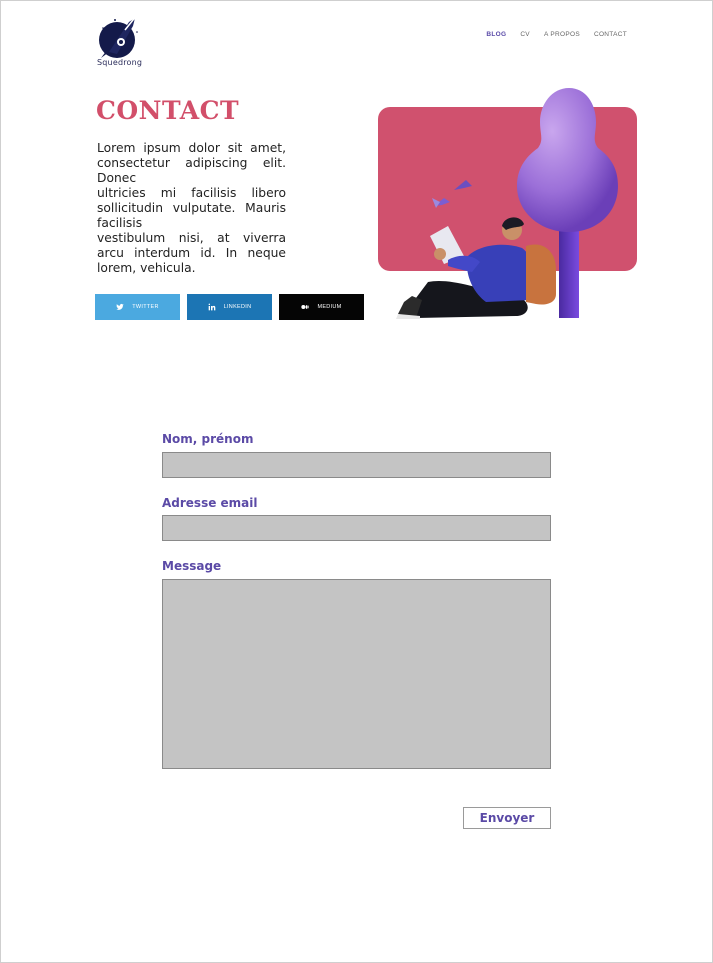 Image resolution: width=713 pixels, height=963 pixels. What do you see at coordinates (356, 465) in the screenshot?
I see `name-input` at bounding box center [356, 465].